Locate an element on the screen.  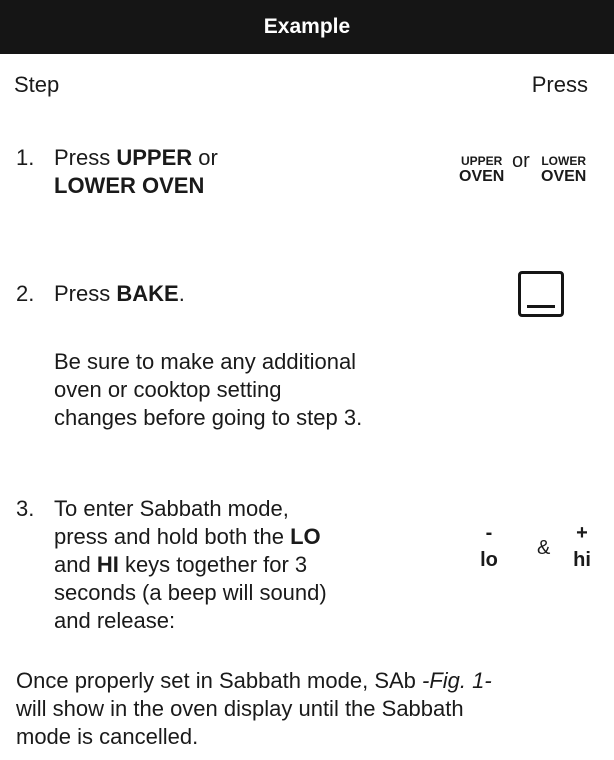
hi-label: hi is located at coordinates (582, 560).